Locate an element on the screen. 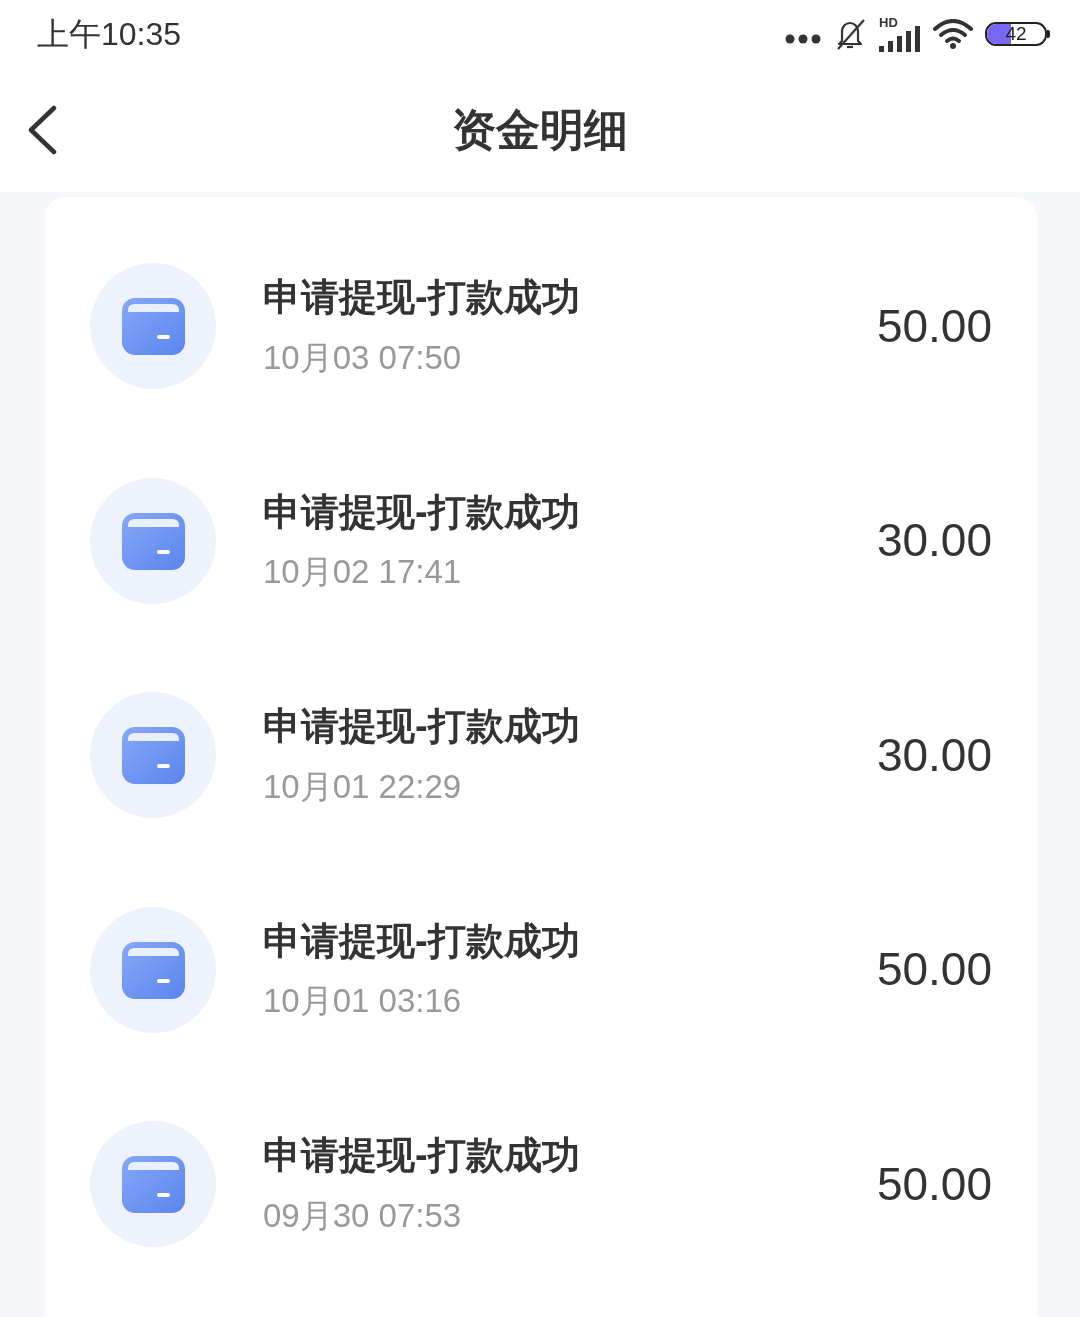 Image resolution: width=1080 pixels, height=1317 pixels. page-title: 资金明细 is located at coordinates (540, 129).